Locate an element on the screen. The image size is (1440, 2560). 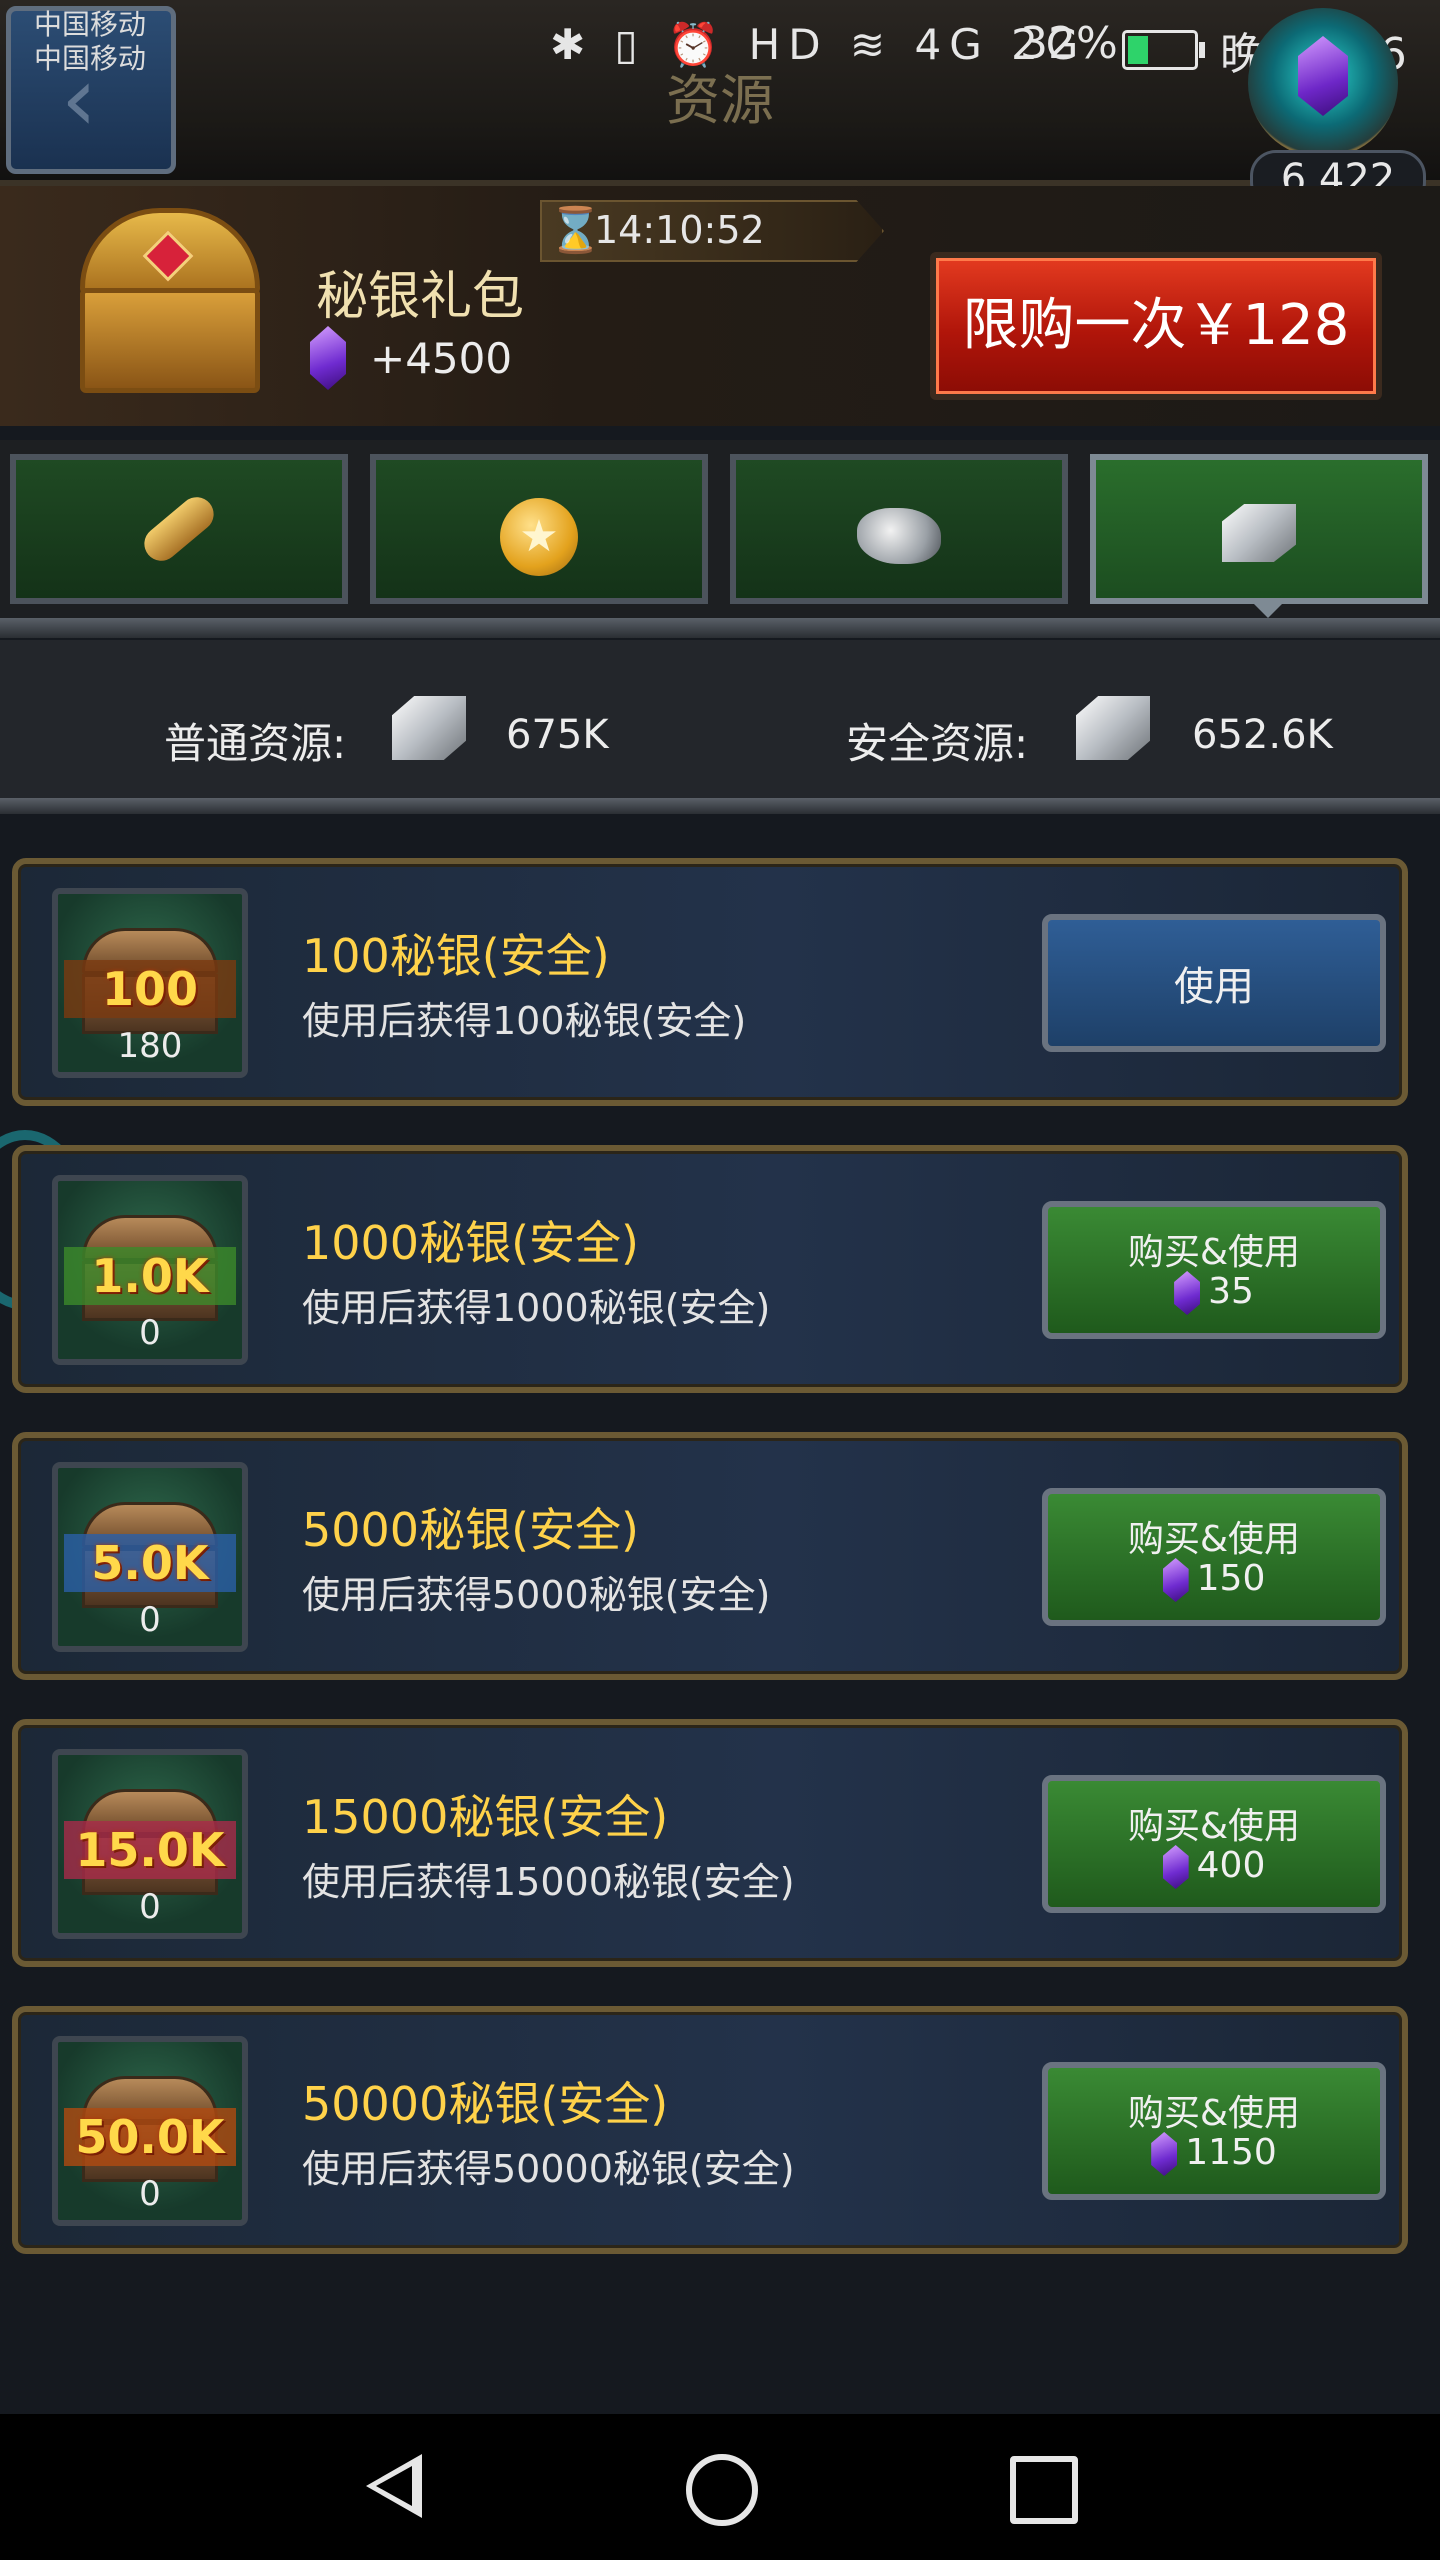
buy-and-use-button: 购买&使用 400 is located at coordinates (1214, 1844).